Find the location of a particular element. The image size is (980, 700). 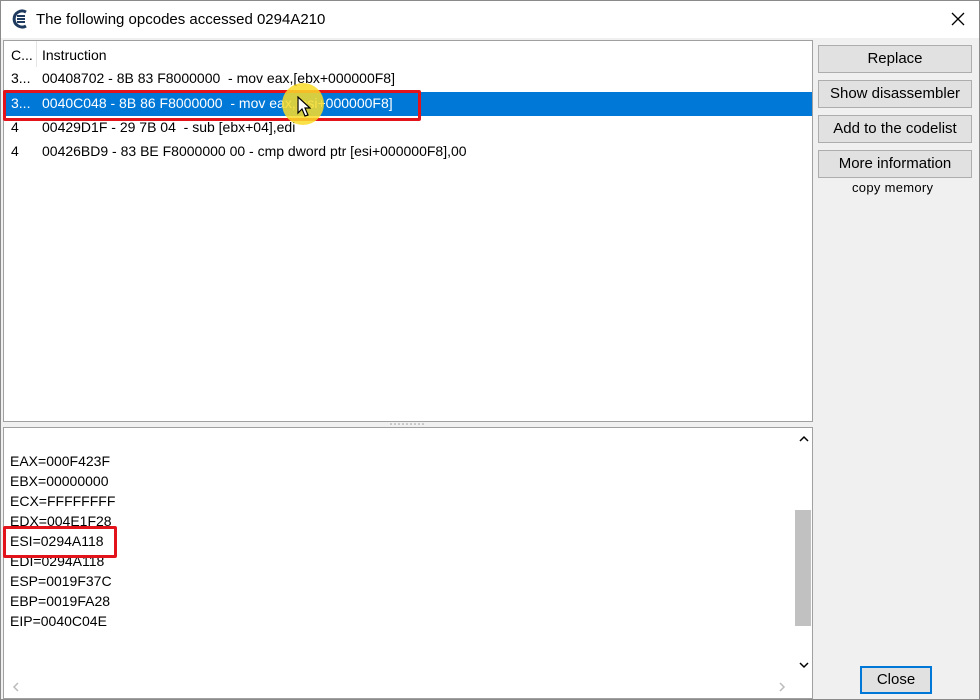

scroll-right-arrow-icon is located at coordinates (782, 687).